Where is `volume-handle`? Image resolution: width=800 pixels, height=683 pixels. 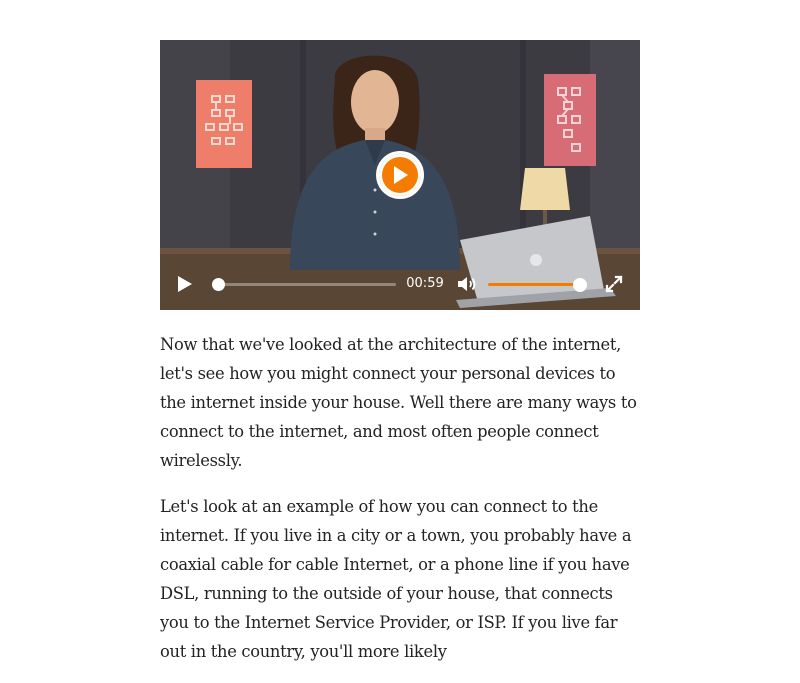 volume-handle is located at coordinates (580, 285).